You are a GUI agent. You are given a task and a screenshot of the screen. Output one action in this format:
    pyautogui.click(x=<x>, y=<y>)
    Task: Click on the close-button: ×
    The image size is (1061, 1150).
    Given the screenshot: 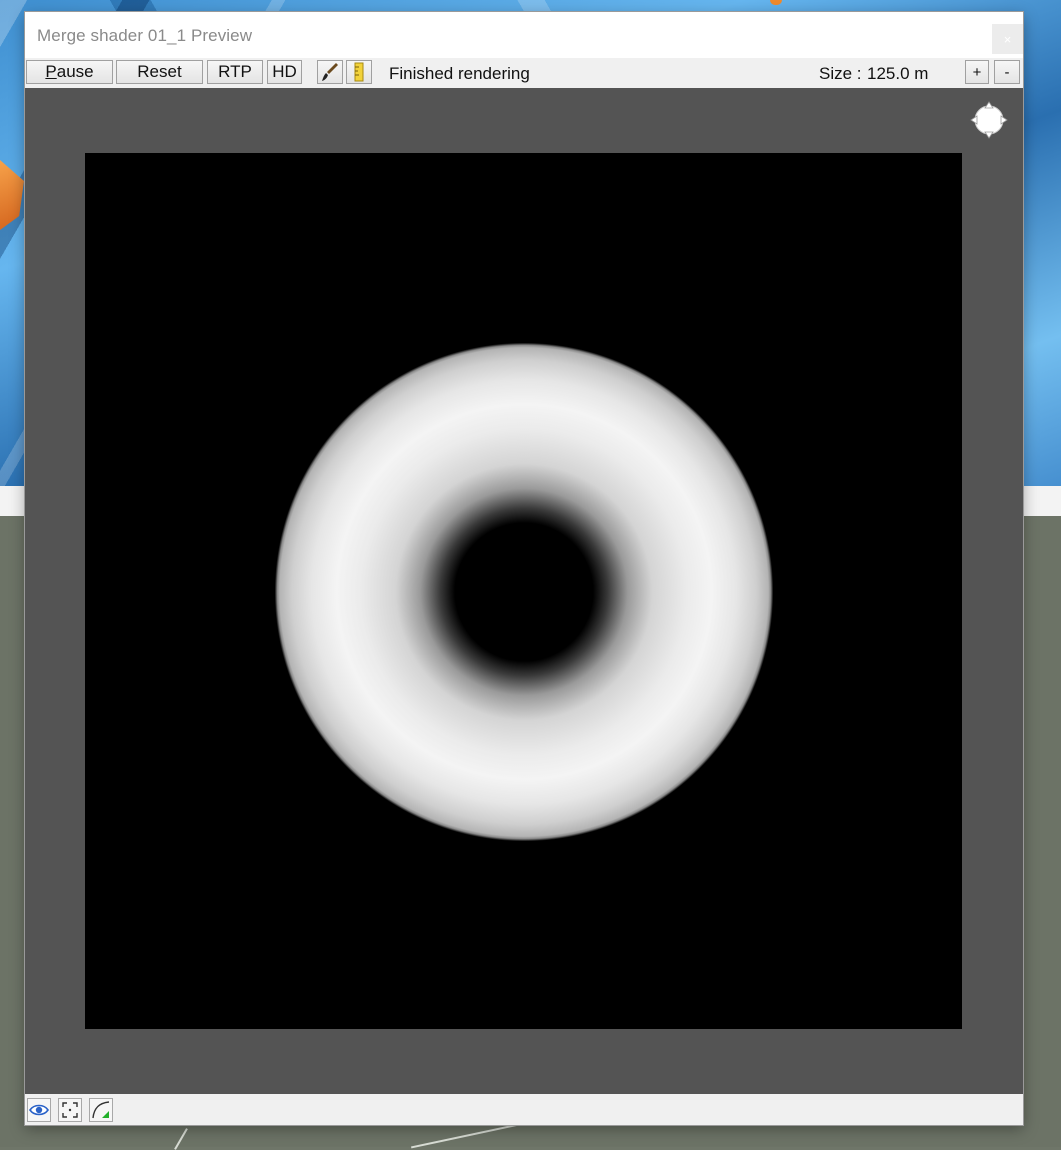 What is the action you would take?
    pyautogui.click(x=1007, y=39)
    